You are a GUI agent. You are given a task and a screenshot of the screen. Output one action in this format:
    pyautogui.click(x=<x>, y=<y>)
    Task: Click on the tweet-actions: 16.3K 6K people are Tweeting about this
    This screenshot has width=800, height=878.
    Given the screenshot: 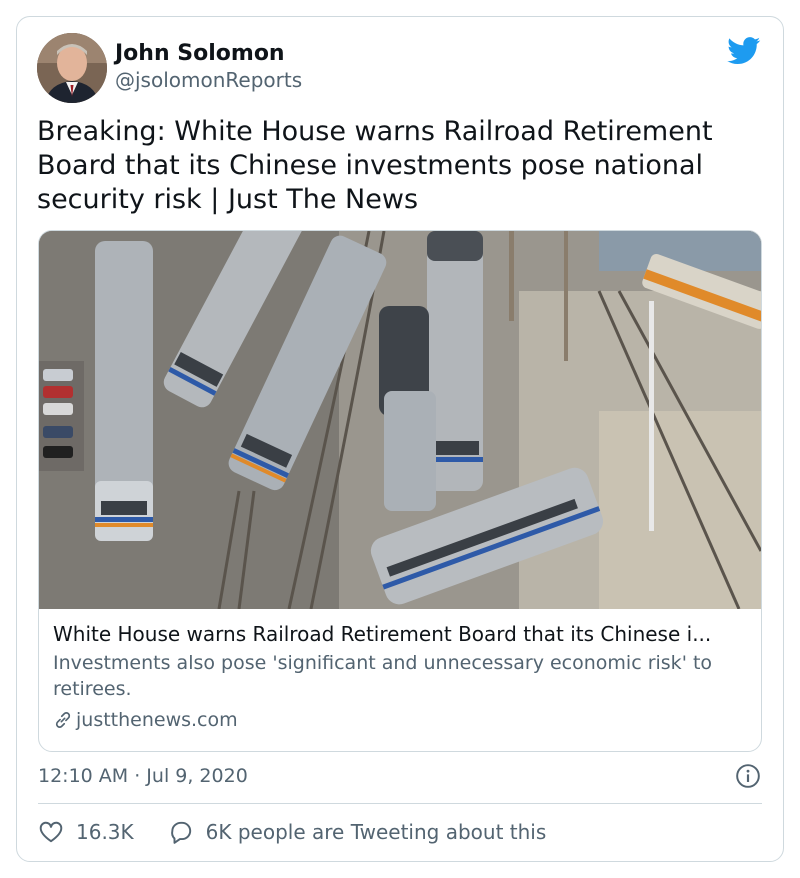 What is the action you would take?
    pyautogui.click(x=292, y=832)
    